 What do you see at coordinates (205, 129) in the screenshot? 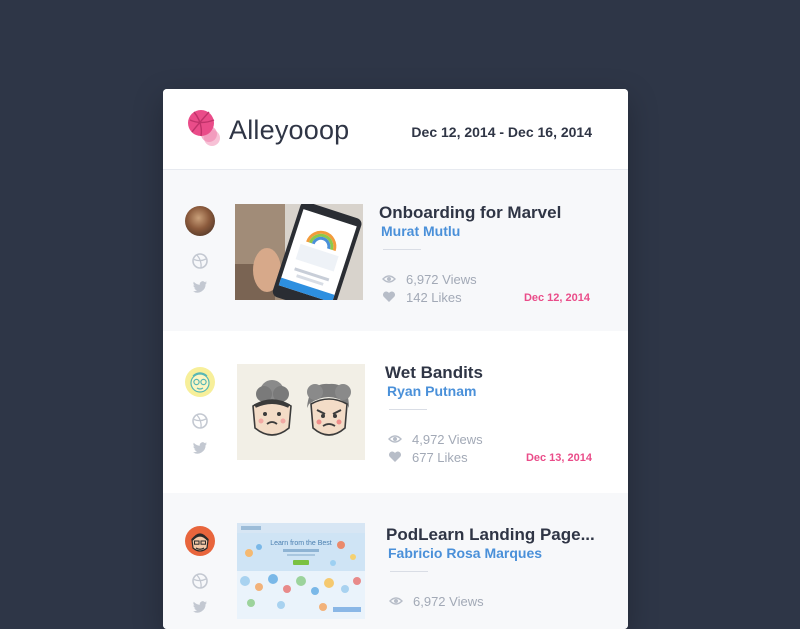
I see `dribbble-logo-icon` at bounding box center [205, 129].